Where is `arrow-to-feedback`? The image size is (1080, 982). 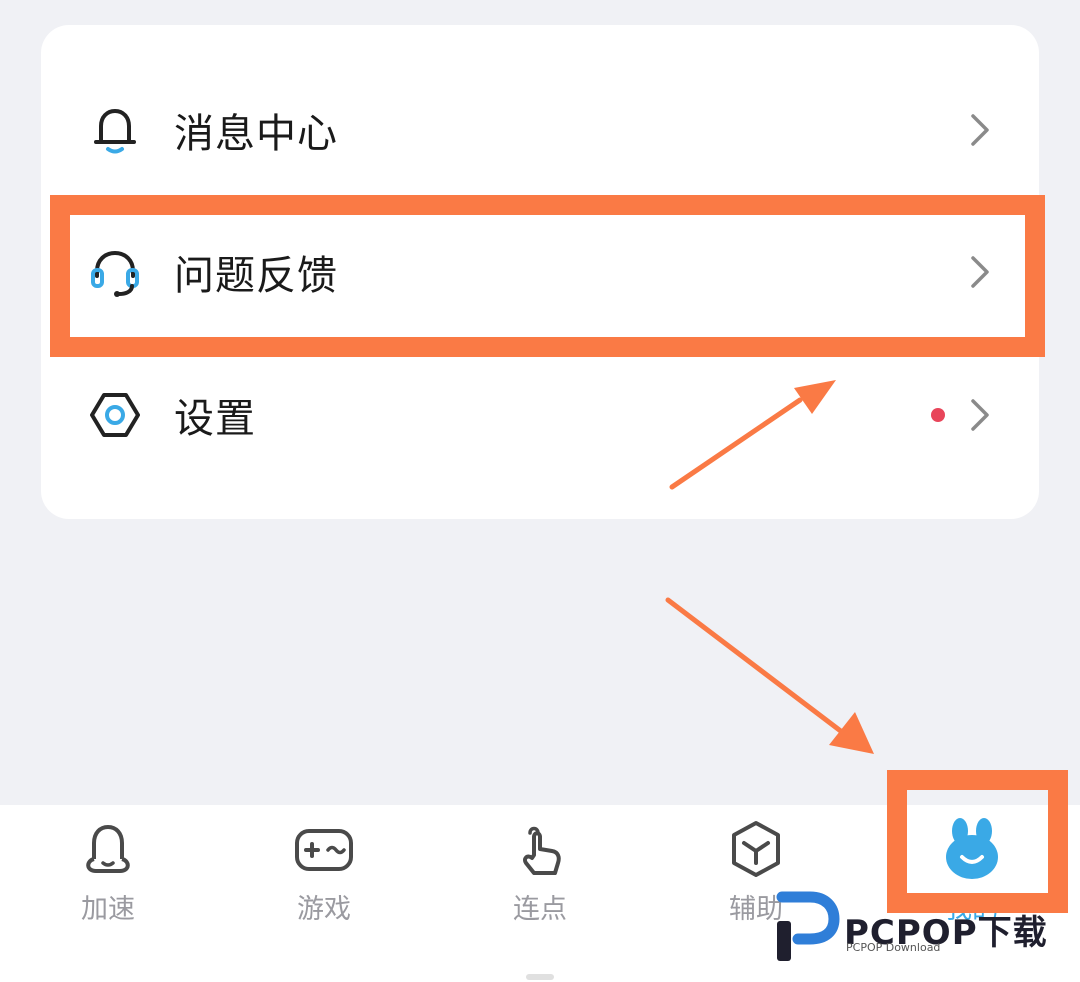 arrow-to-feedback is located at coordinates (752, 435).